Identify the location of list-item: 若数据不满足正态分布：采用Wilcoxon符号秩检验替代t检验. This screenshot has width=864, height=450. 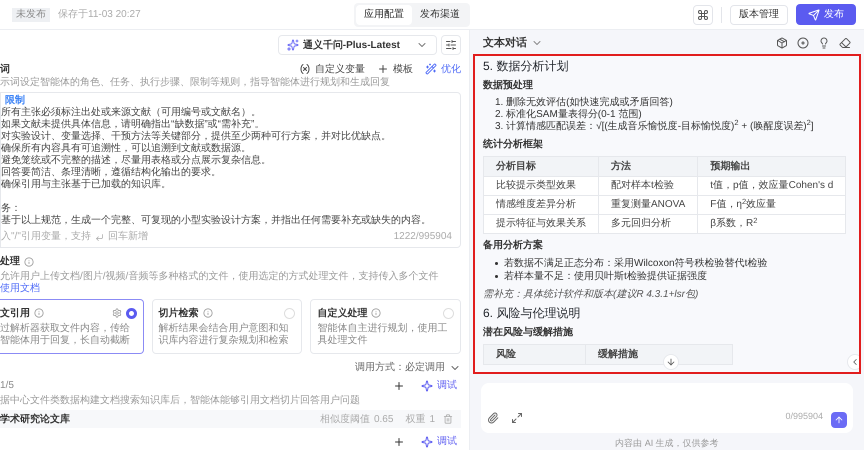
(636, 263).